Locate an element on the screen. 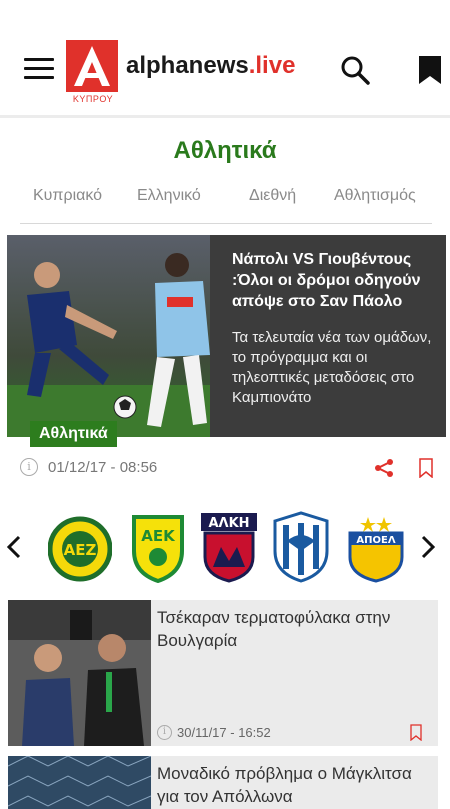  alki-crest-icon: ΑΛΚΗ is located at coordinates (229, 547).